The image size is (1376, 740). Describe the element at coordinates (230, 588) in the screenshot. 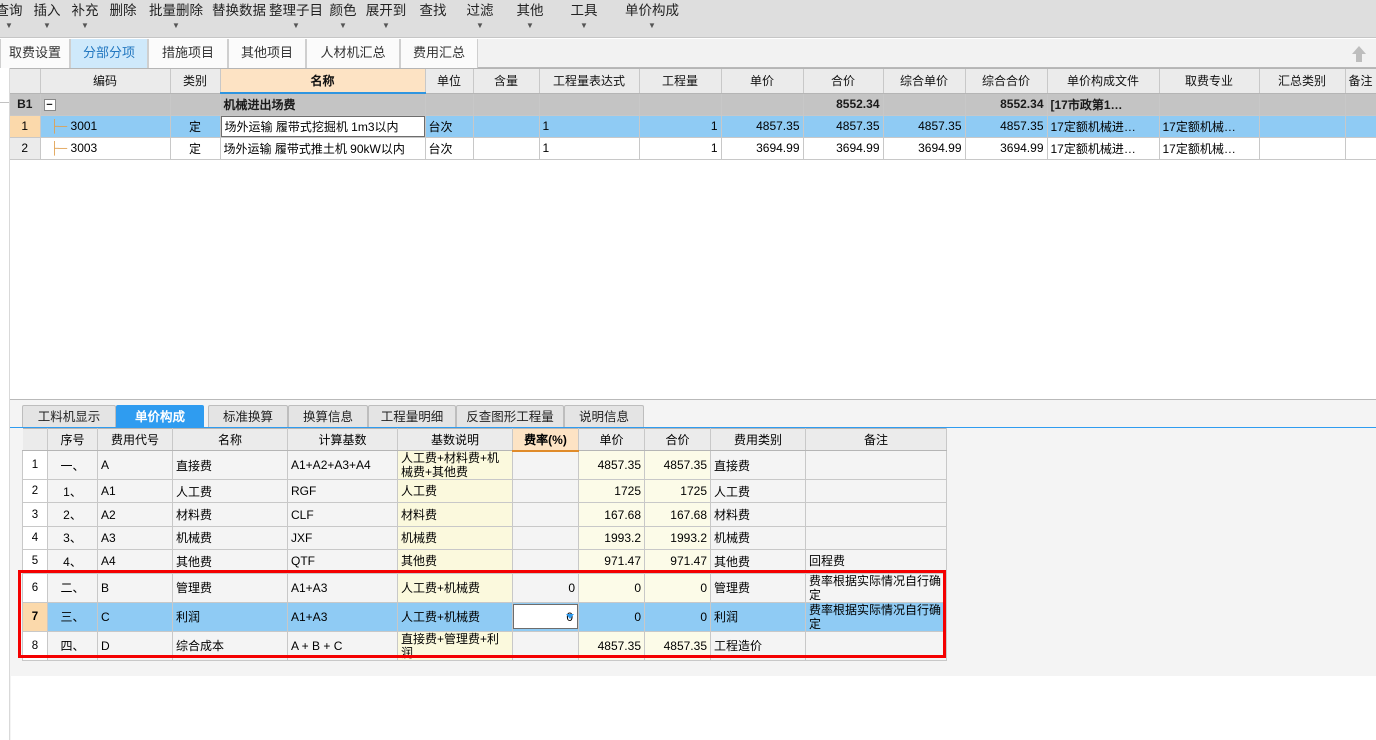

I see `fee-name-cell: 管理费` at that location.